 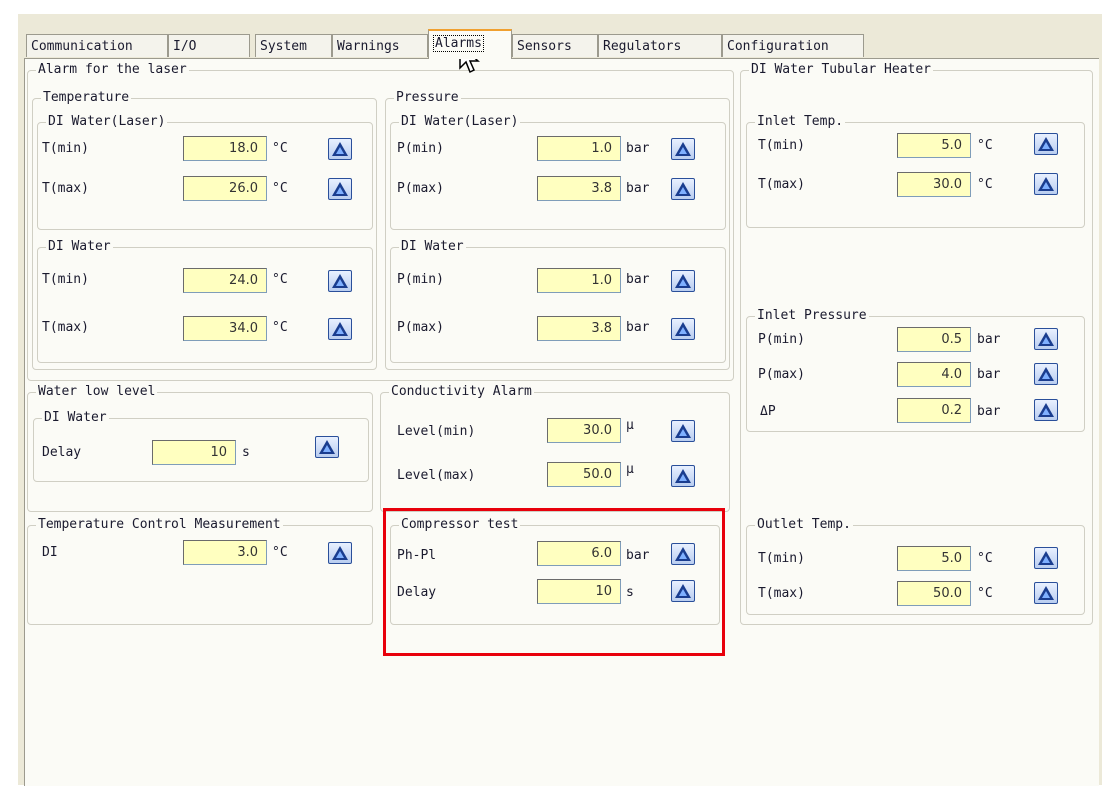 I want to click on temp-di-laser-title: DI Water(Laser), so click(x=107, y=122).